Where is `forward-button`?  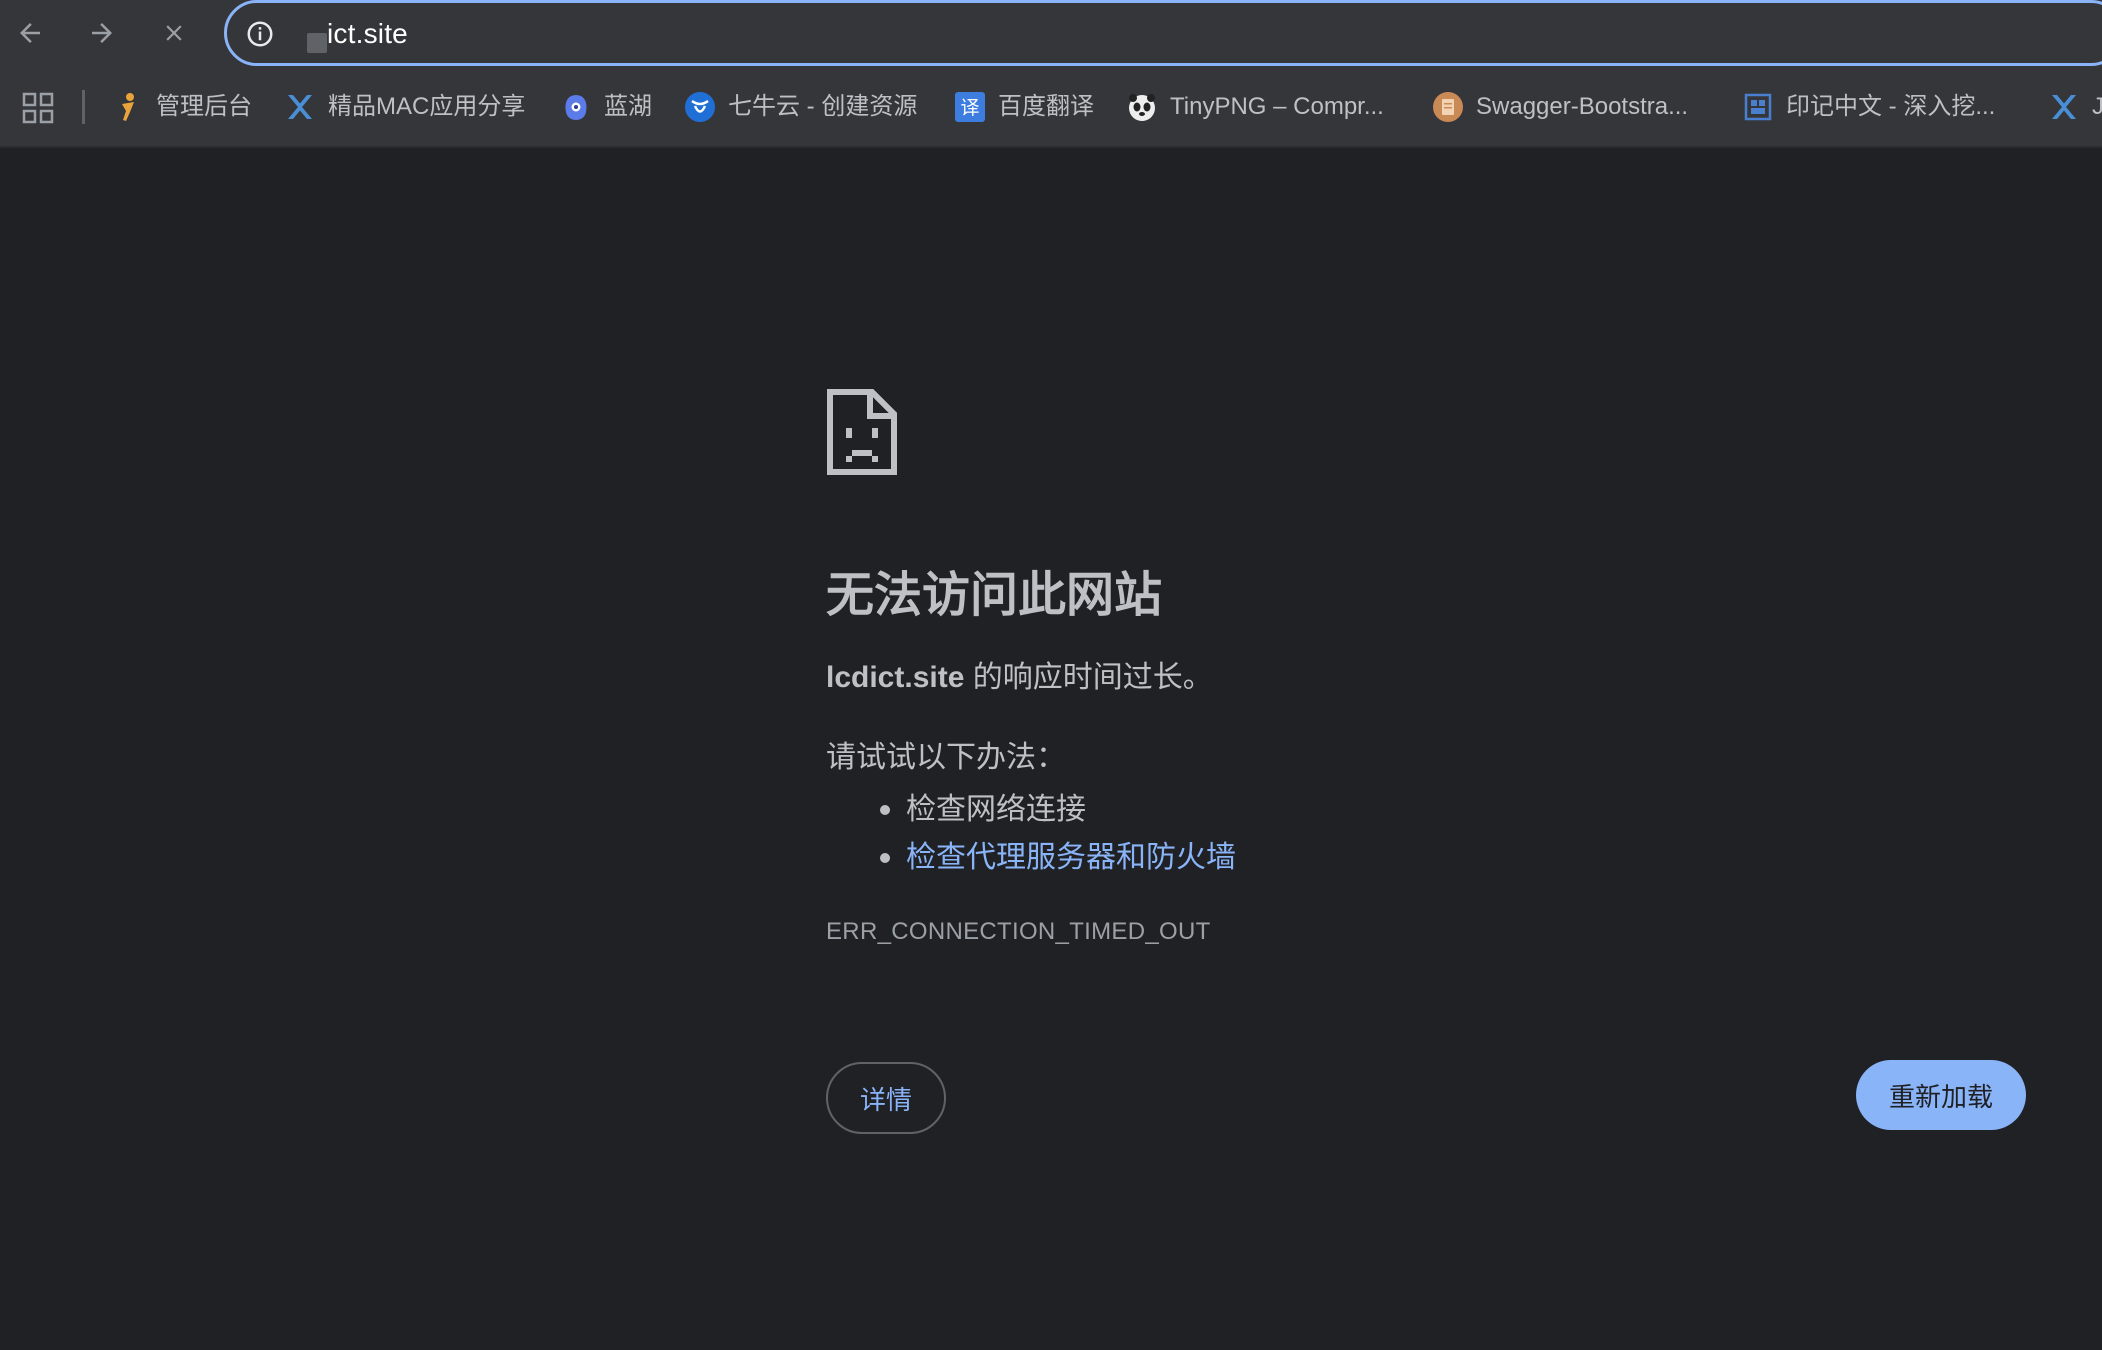
forward-button is located at coordinates (102, 33).